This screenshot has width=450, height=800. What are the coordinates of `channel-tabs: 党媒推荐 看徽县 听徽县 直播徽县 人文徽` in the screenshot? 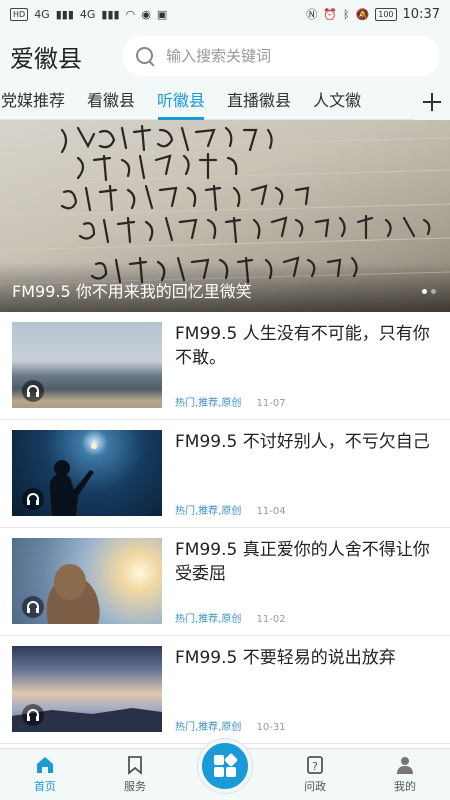 It's located at (225, 101).